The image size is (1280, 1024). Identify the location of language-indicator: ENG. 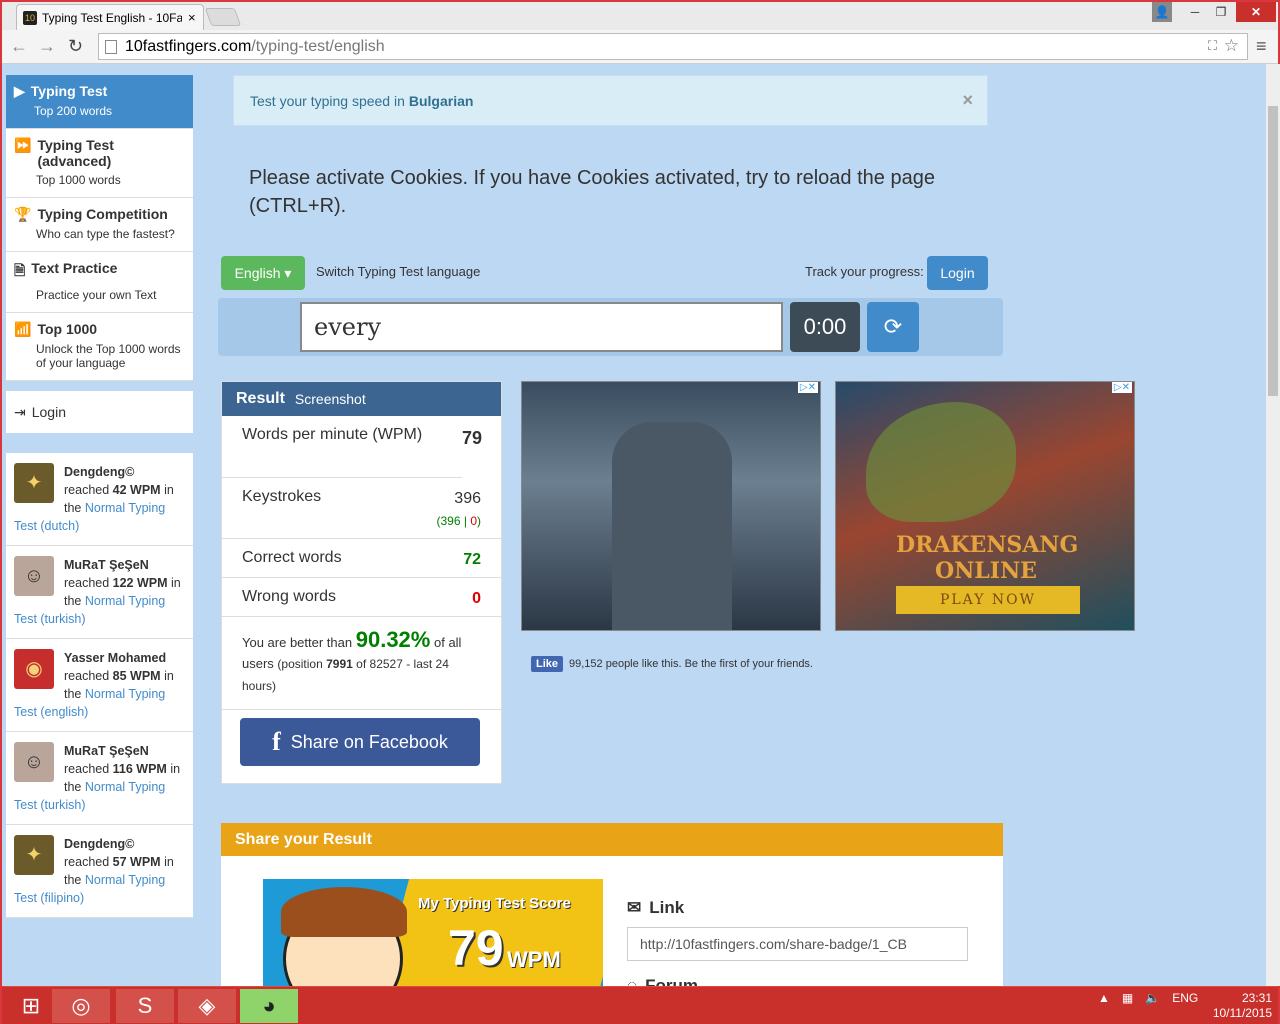
(1185, 998).